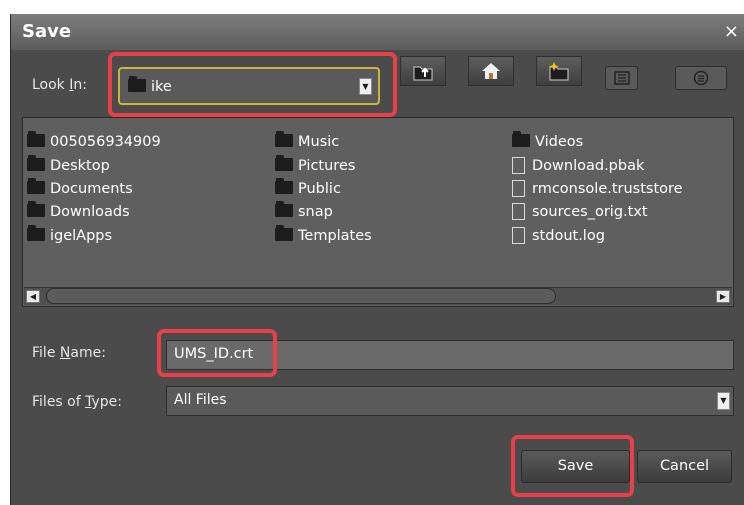 This screenshot has height=505, width=744. What do you see at coordinates (252, 84) in the screenshot?
I see `look-in-highlight` at bounding box center [252, 84].